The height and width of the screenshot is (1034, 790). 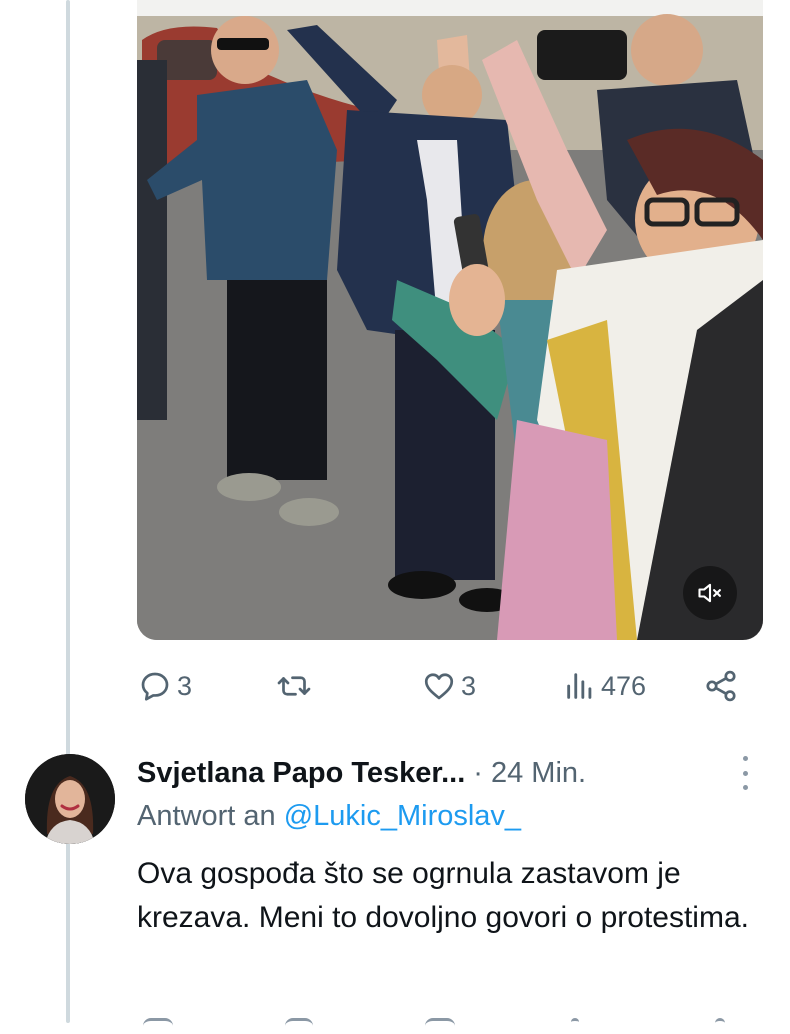 I want to click on reply-count: 3, so click(x=185, y=685).